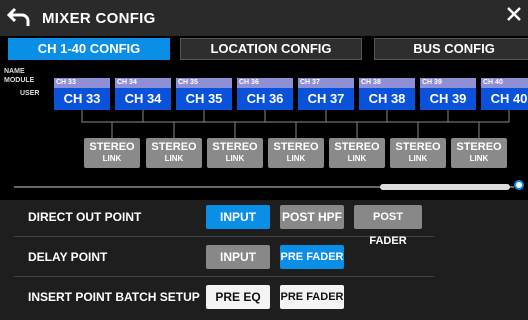 Image resolution: width=528 pixels, height=320 pixels. What do you see at coordinates (312, 257) in the screenshot?
I see `delay-pre-fader-button: PRE FADER` at bounding box center [312, 257].